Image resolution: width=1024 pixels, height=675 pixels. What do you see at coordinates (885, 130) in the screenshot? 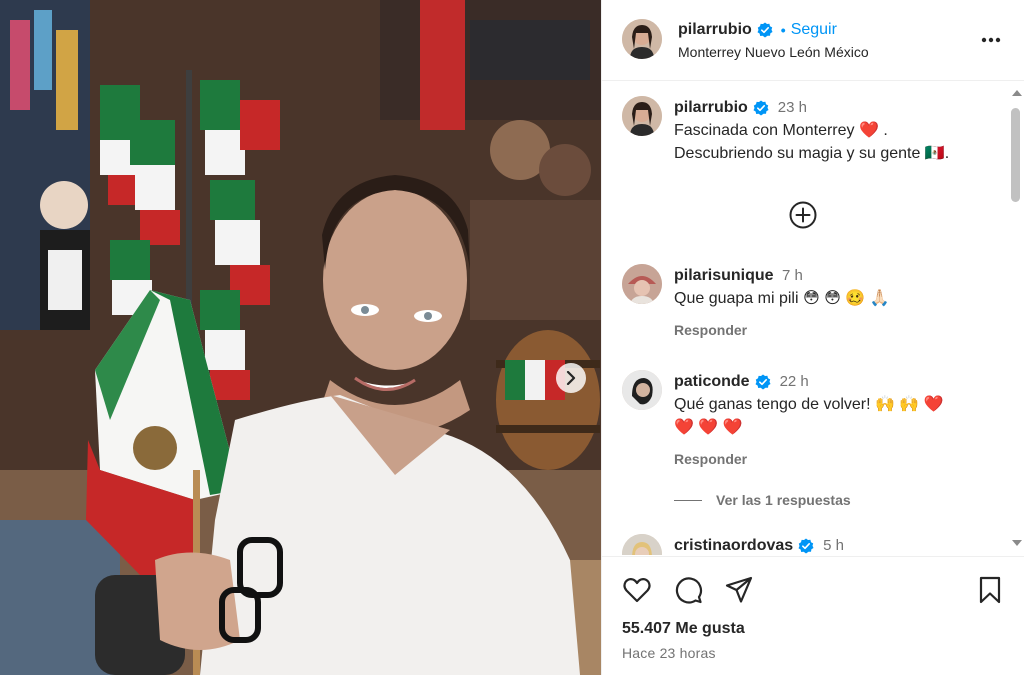
I see `caption-period: .` at bounding box center [885, 130].